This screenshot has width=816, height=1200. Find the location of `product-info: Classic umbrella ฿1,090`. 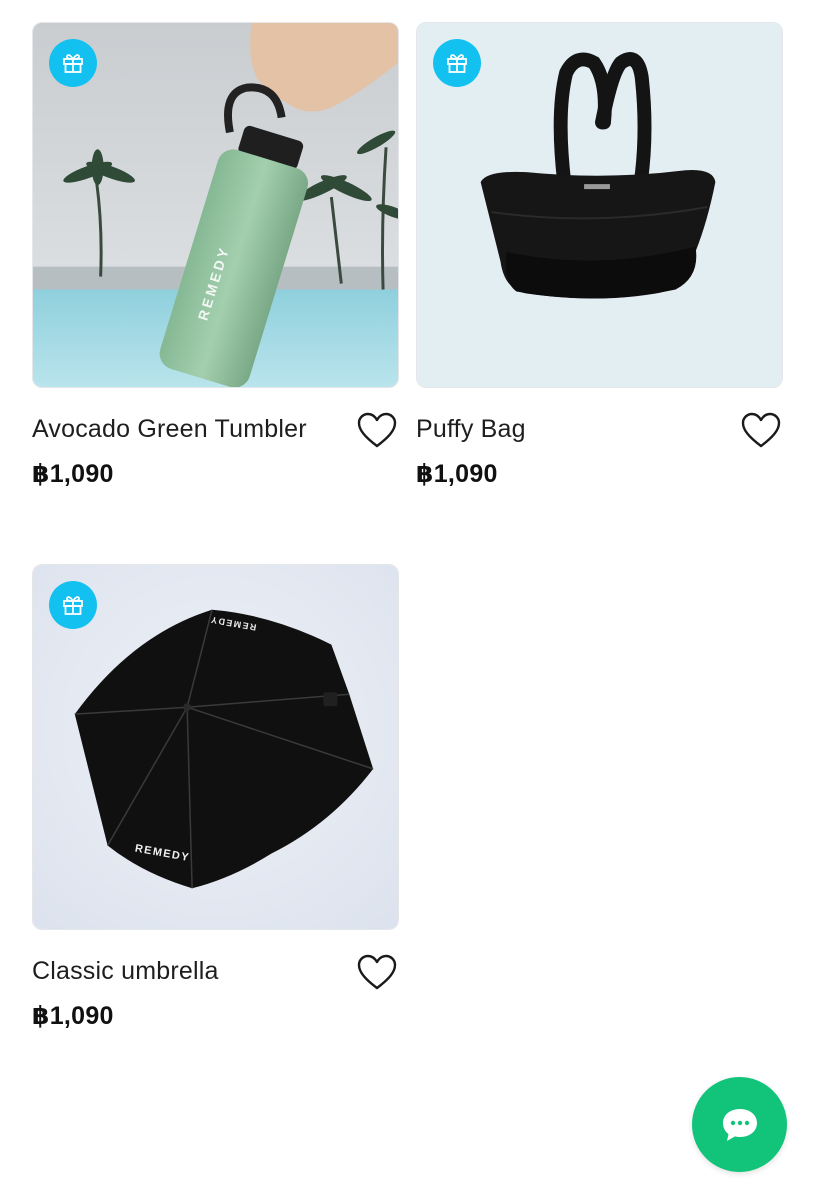

product-info: Classic umbrella ฿1,090 is located at coordinates (215, 980).